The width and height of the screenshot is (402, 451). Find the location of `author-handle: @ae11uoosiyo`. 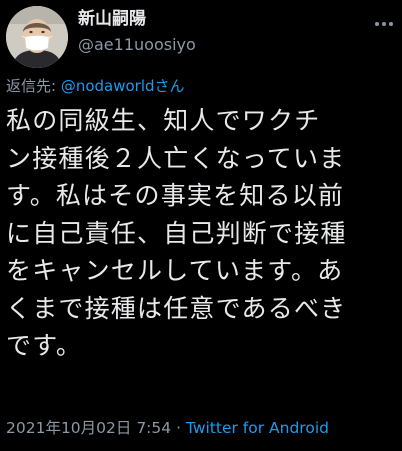

author-handle: @ae11uoosiyo is located at coordinates (137, 45).